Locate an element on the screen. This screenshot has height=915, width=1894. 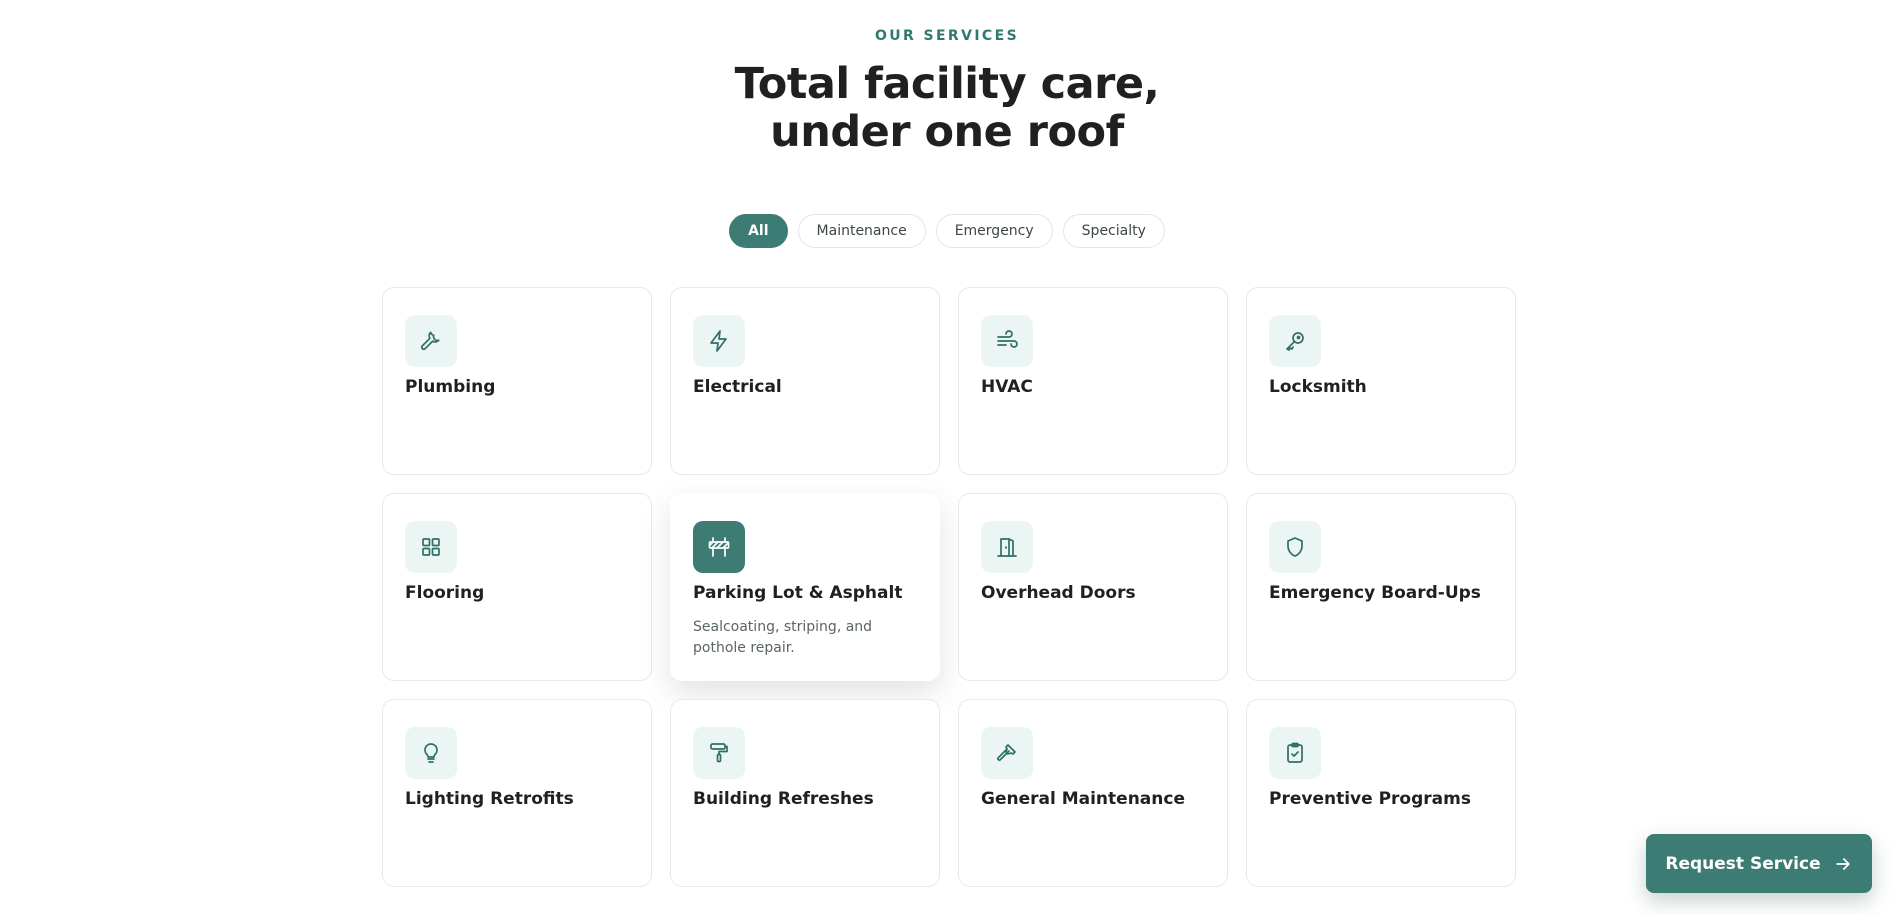
service-card-general-maintenance: General Maintenance is located at coordinates (1093, 793).